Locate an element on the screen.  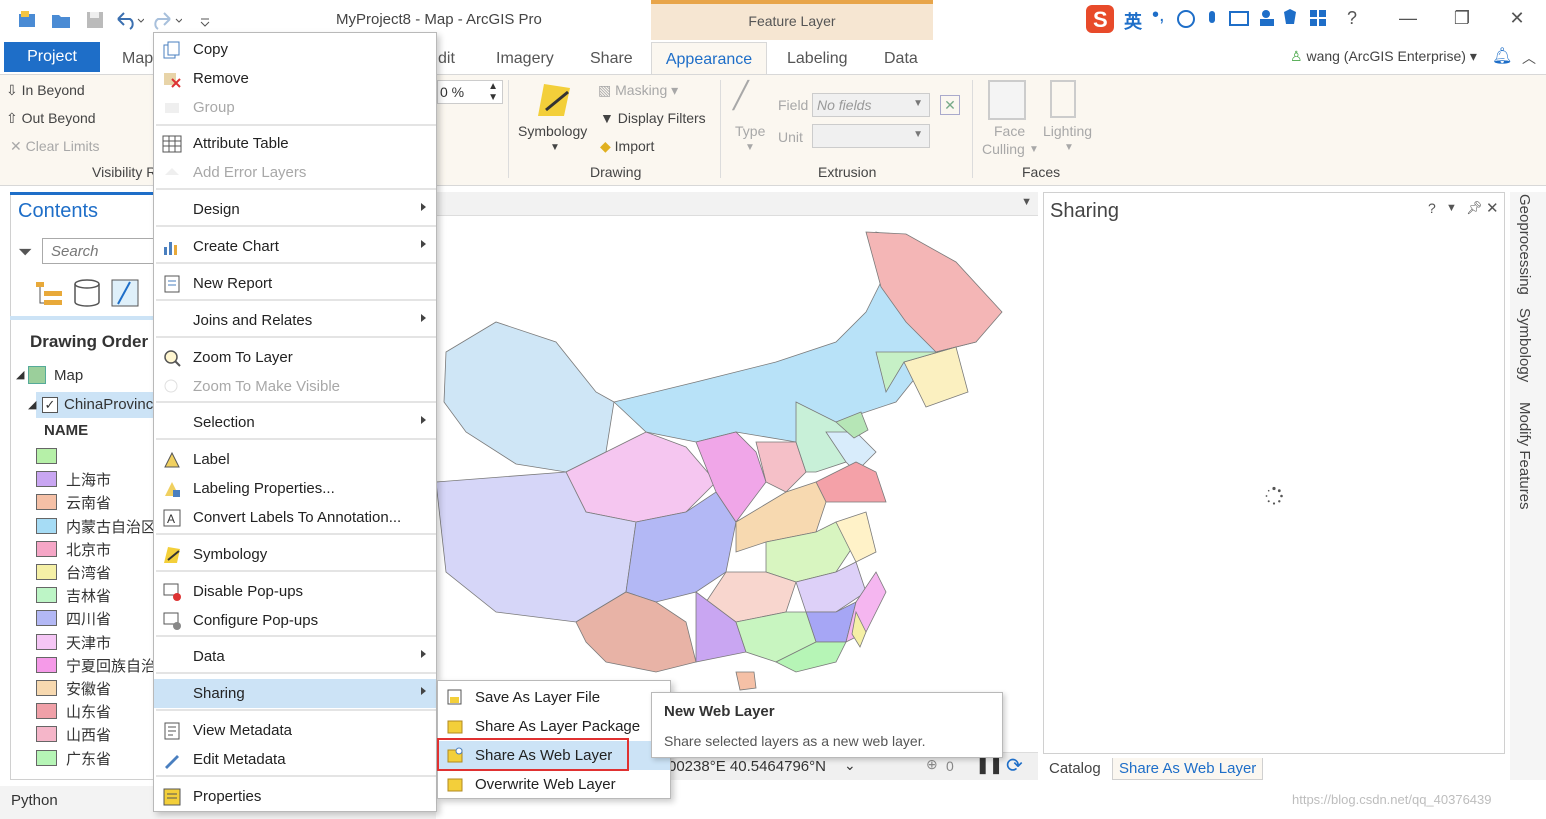
close-button: ✕ is located at coordinates (1517, 18).